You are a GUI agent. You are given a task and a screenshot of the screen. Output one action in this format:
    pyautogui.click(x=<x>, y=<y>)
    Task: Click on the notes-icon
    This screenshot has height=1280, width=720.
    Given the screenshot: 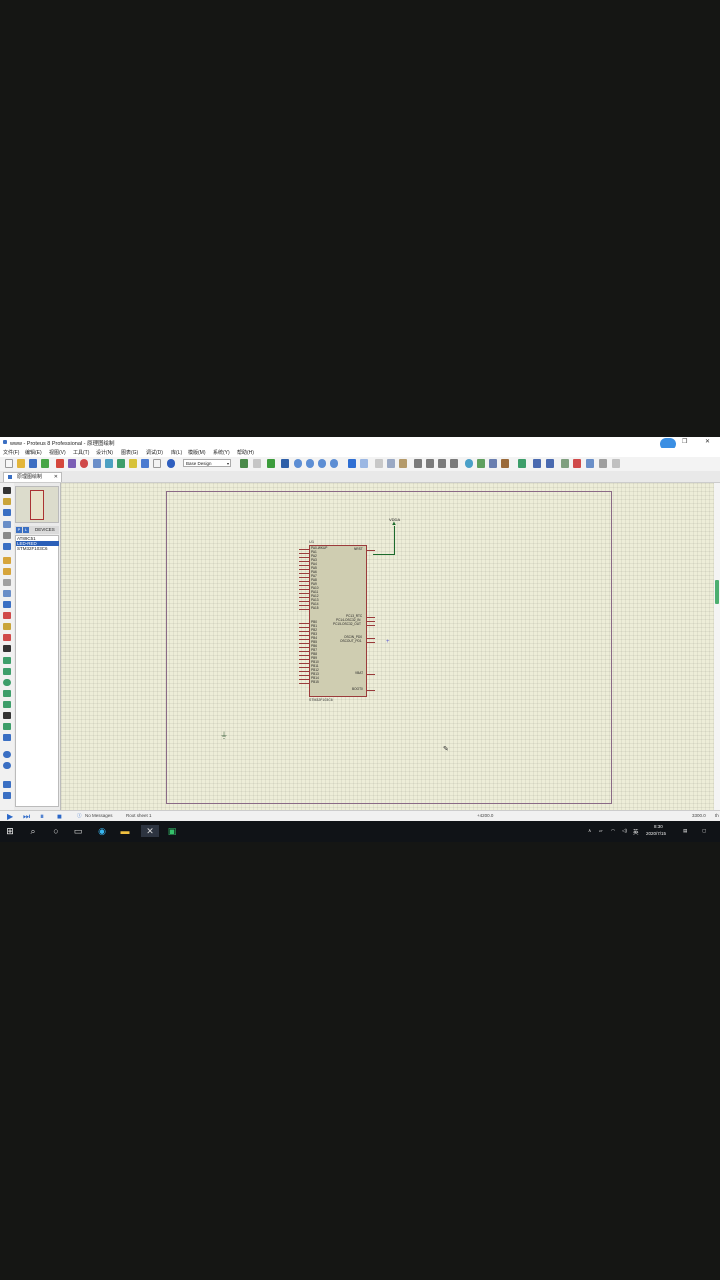 What is the action you would take?
    pyautogui.click(x=145, y=463)
    